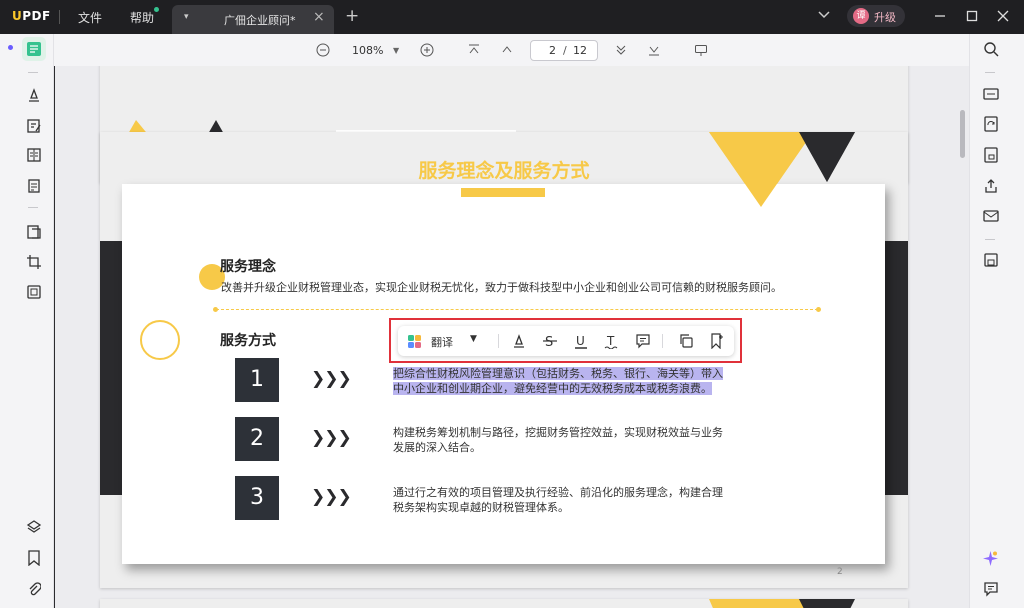 This screenshot has height=608, width=1024. What do you see at coordinates (319, 17) in the screenshot?
I see `tab-close-button: ×` at bounding box center [319, 17].